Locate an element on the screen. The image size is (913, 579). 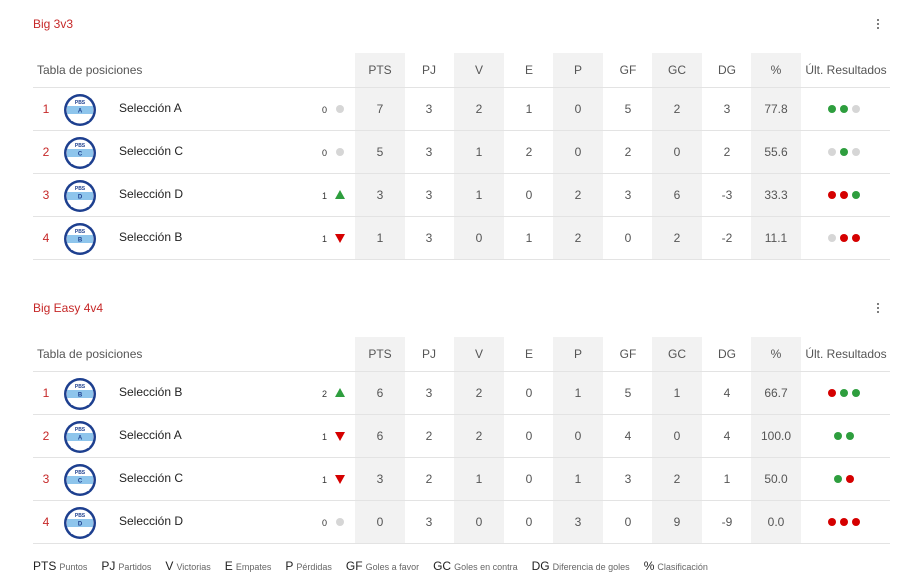
cell-gf: 3 is located at coordinates (628, 479).